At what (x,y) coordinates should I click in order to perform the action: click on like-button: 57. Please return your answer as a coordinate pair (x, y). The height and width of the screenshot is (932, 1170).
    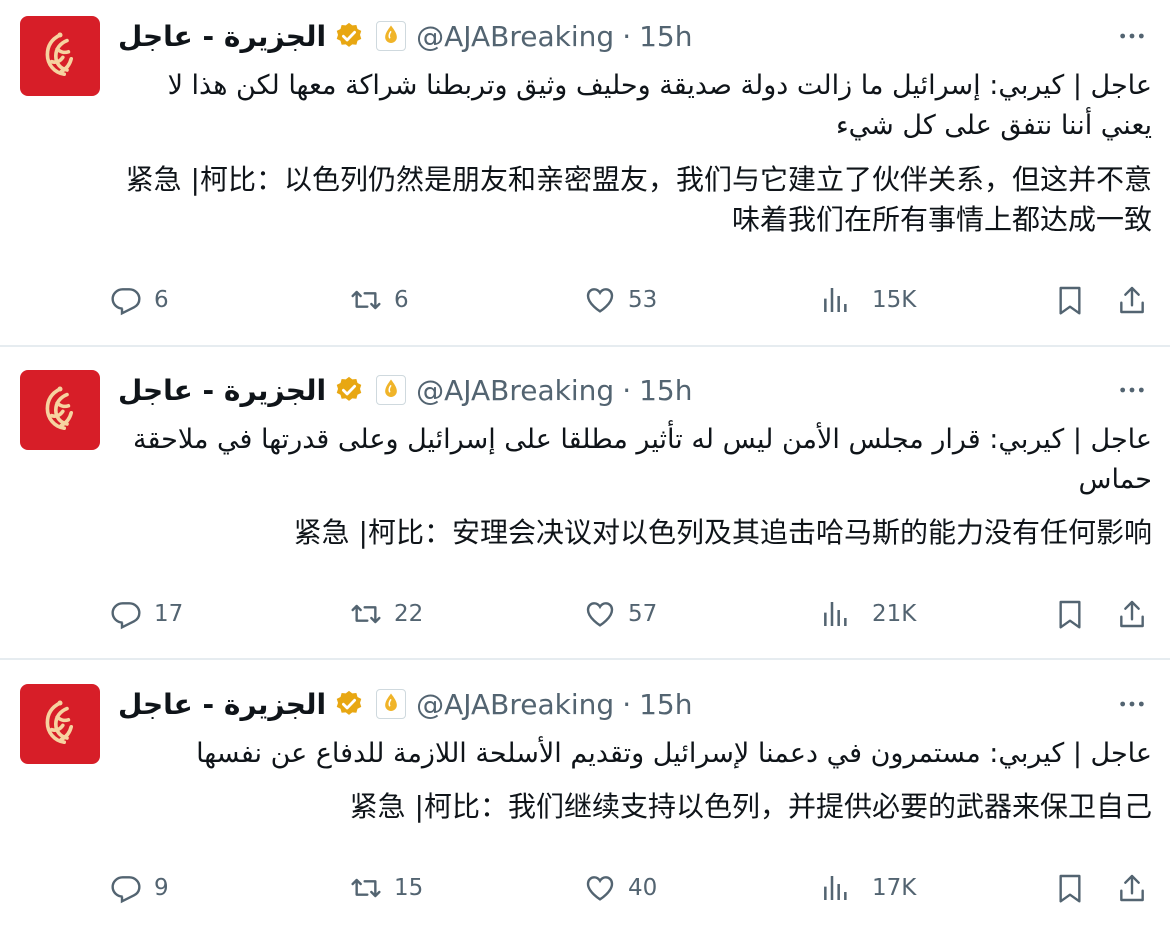
    Looking at the image, I should click on (620, 614).